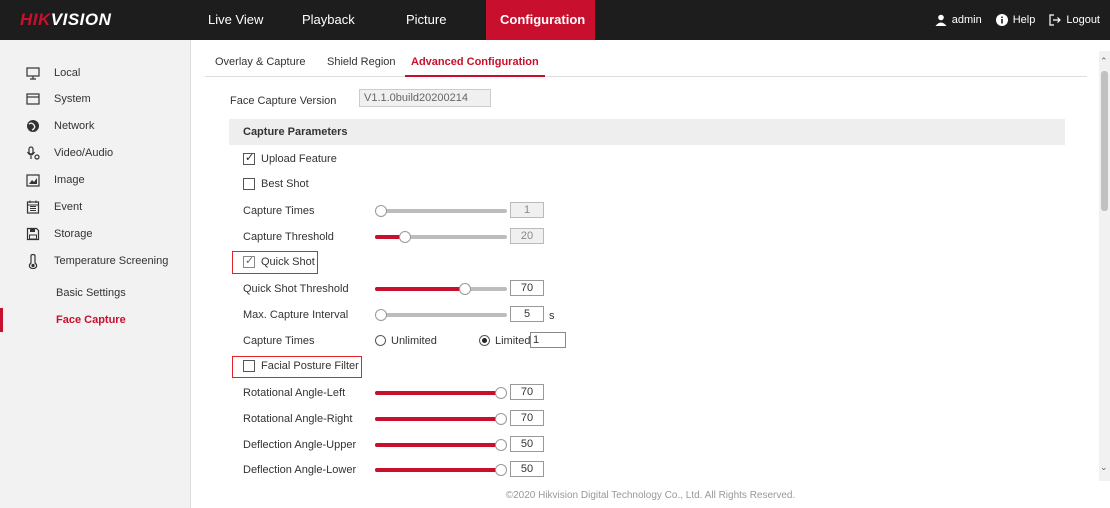 The width and height of the screenshot is (1110, 508). Describe the element at coordinates (95, 99) in the screenshot. I see `sidebar-item-system: System` at that location.